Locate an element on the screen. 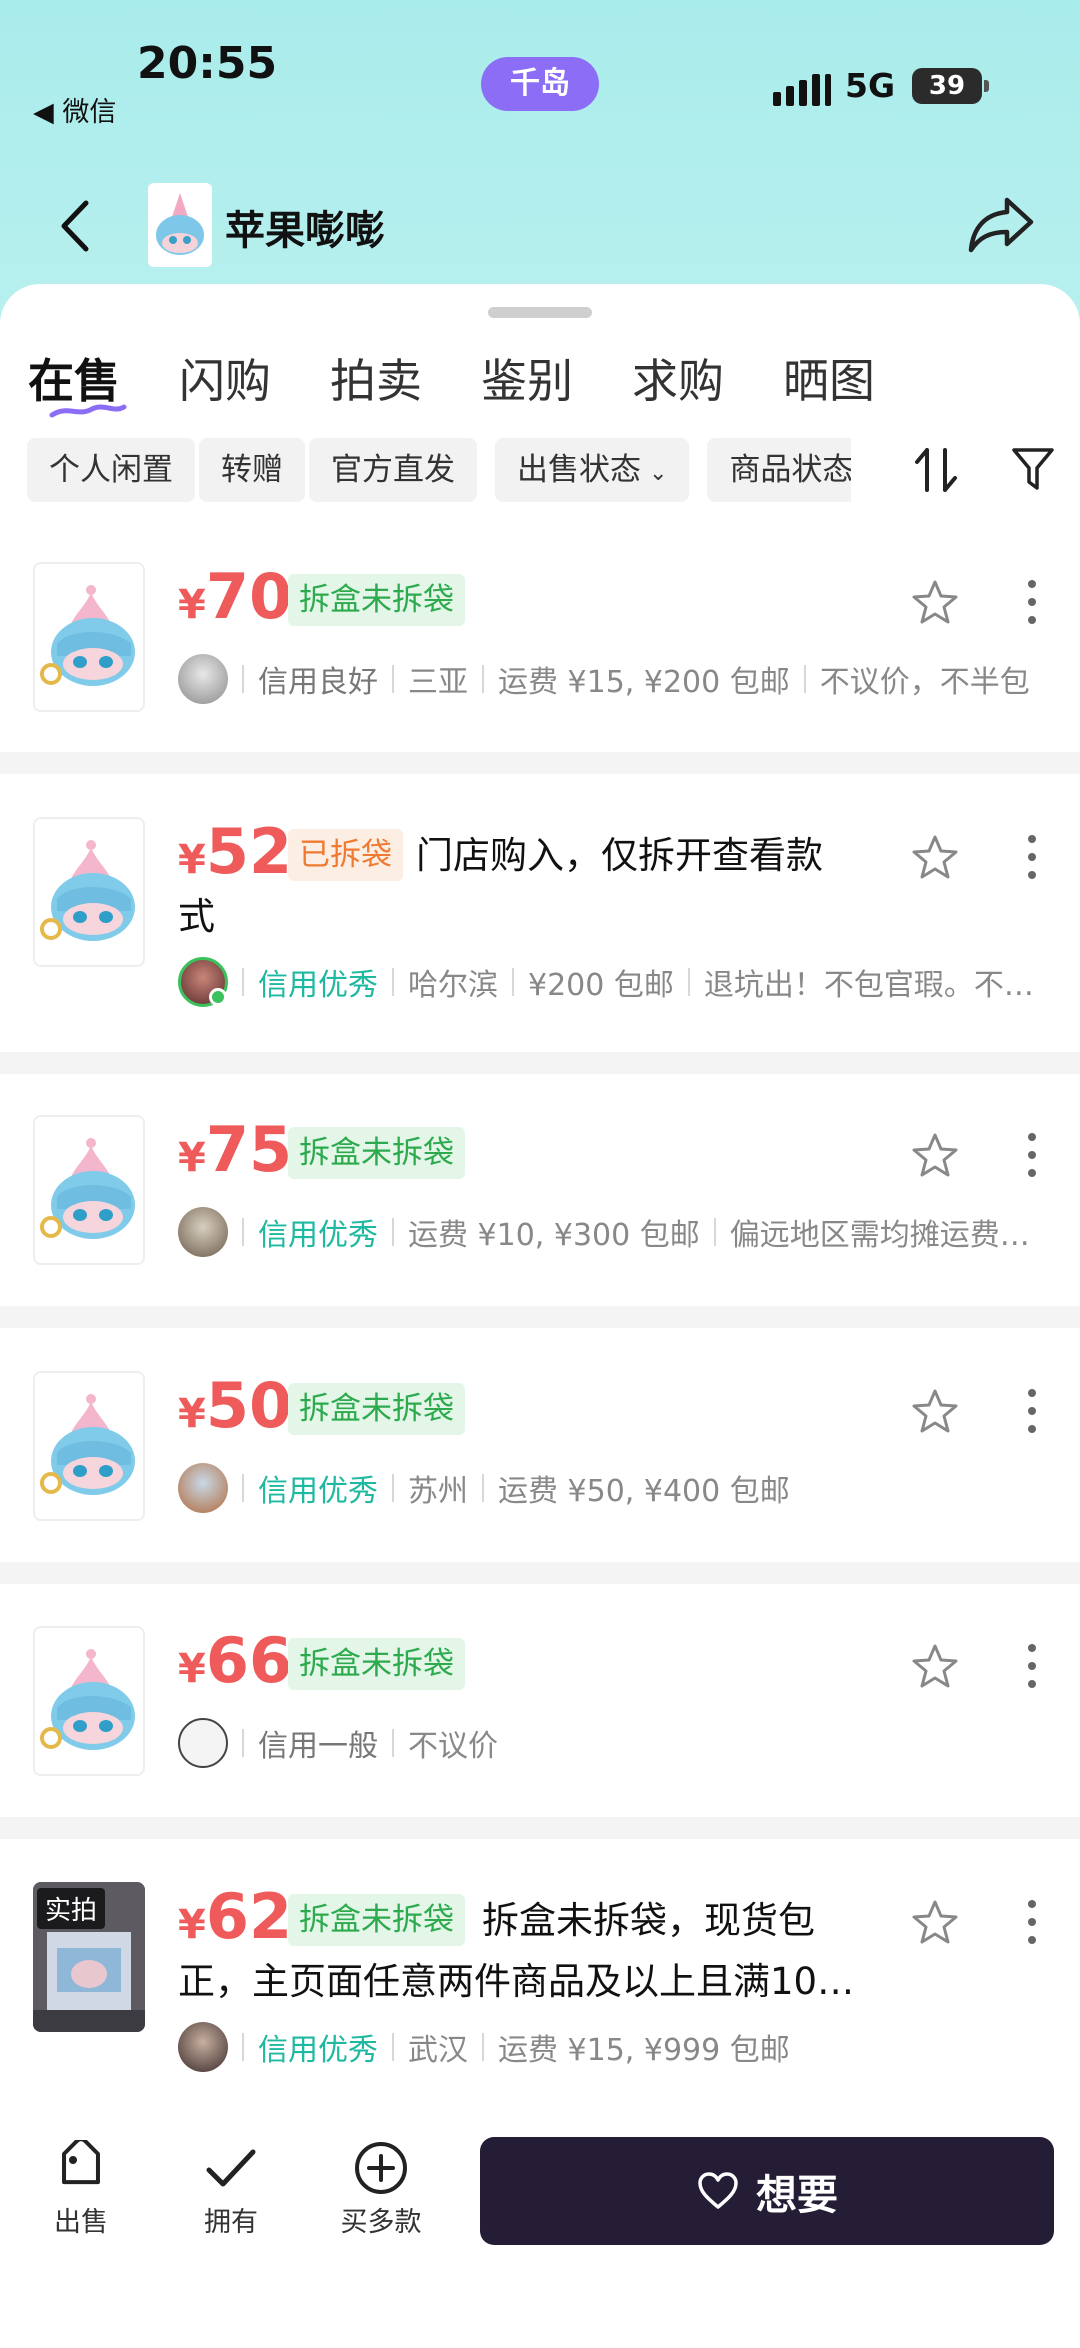  tab-label: 在售 is located at coordinates (74, 381).